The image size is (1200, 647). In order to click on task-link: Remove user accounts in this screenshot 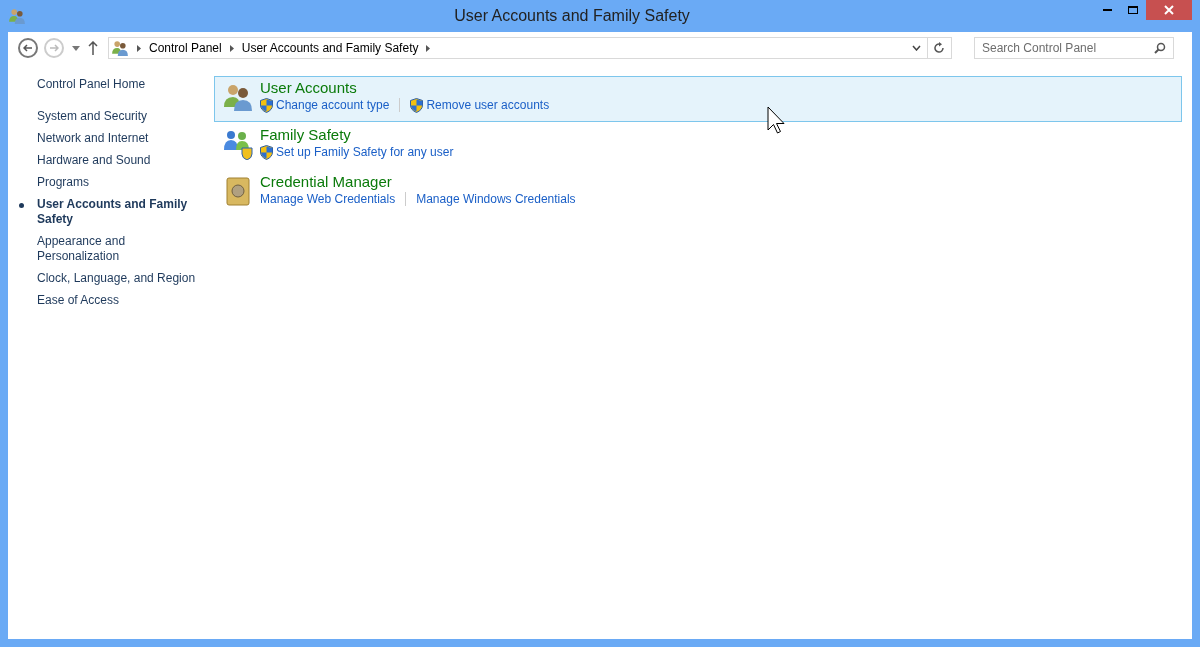, I will do `click(488, 105)`.